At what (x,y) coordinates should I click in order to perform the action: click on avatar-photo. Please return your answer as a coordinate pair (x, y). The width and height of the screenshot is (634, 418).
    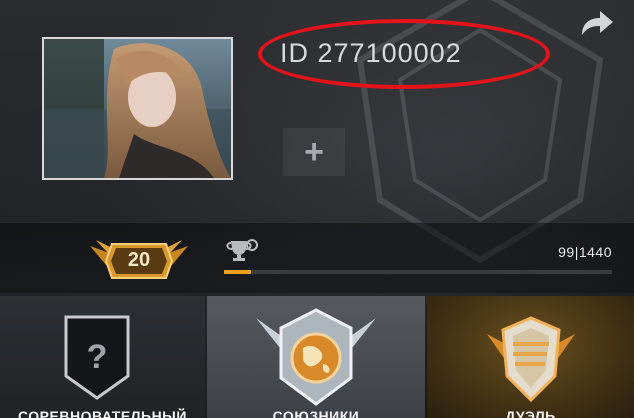
    Looking at the image, I should click on (137, 108).